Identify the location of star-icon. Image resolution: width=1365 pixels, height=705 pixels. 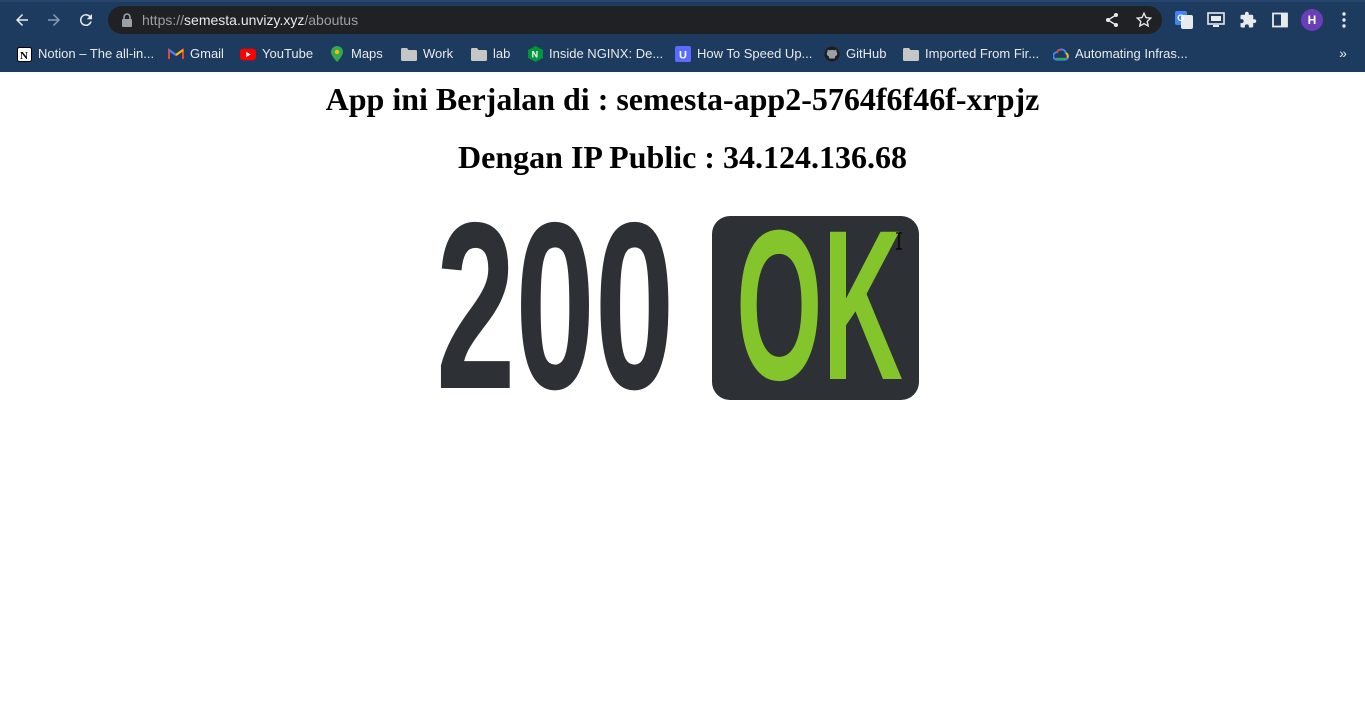
(1144, 19).